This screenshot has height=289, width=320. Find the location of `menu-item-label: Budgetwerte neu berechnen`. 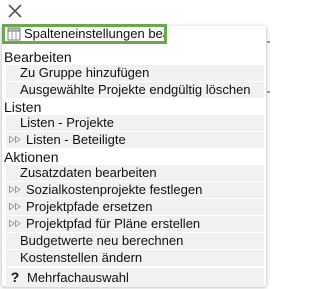

menu-item-label: Budgetwerte neu berechnen is located at coordinates (102, 240).